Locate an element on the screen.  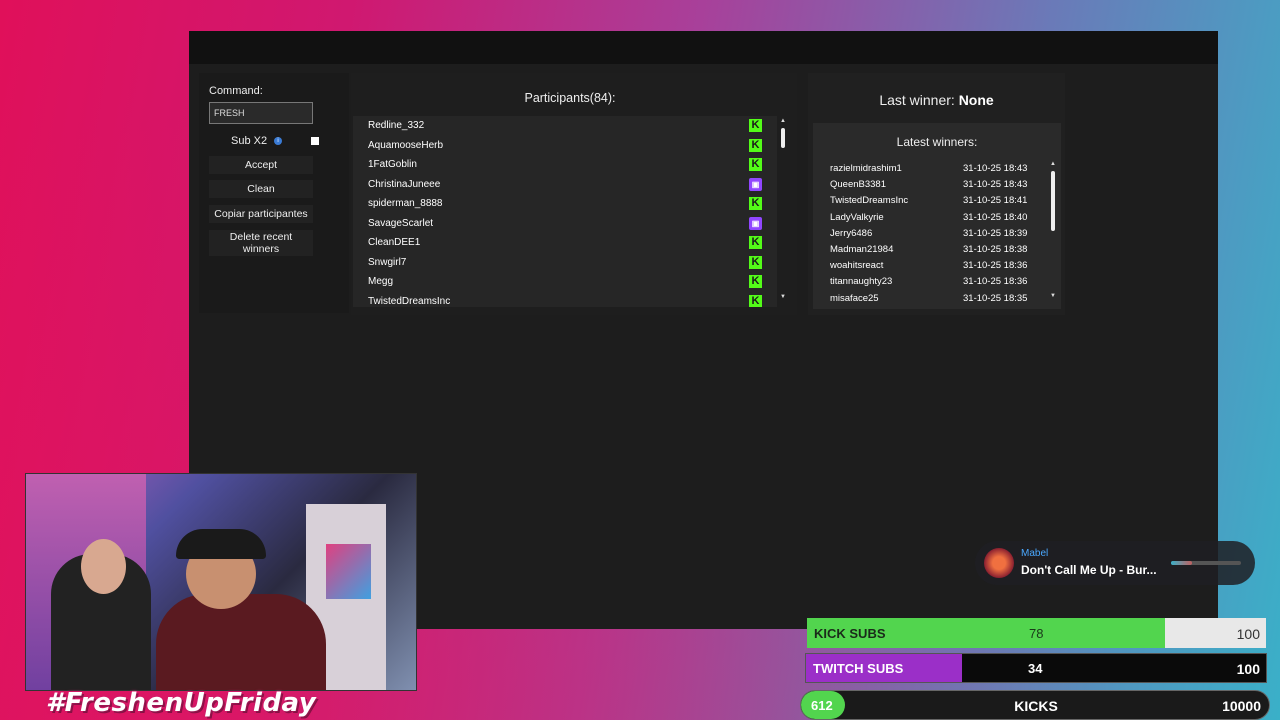
participant-name: CleanDEE1 is located at coordinates (394, 242).